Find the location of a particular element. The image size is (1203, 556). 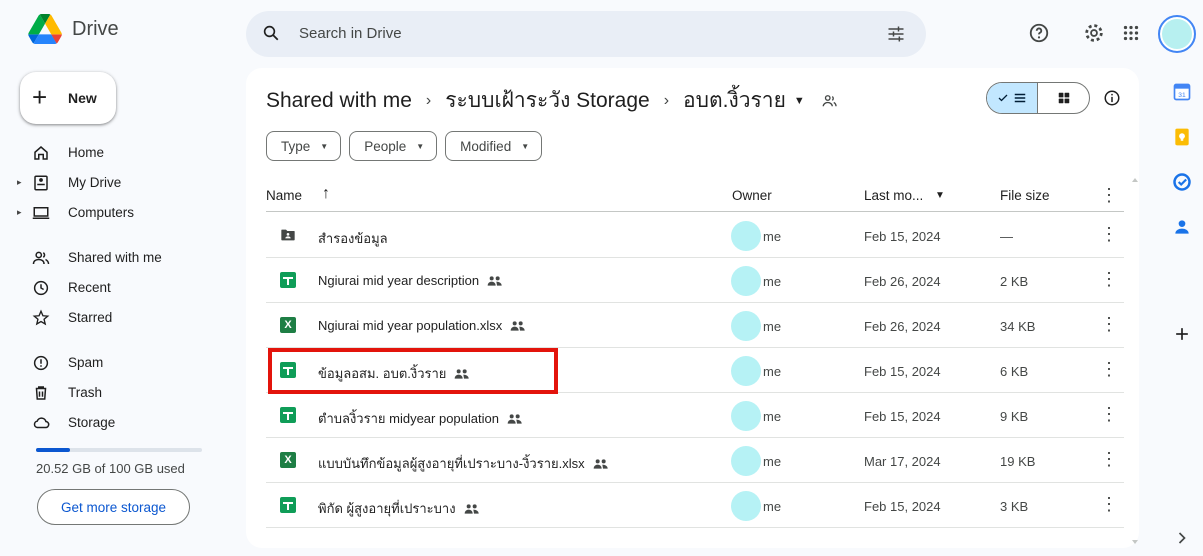

sidebar-item-label: My Drive is located at coordinates (95, 182).